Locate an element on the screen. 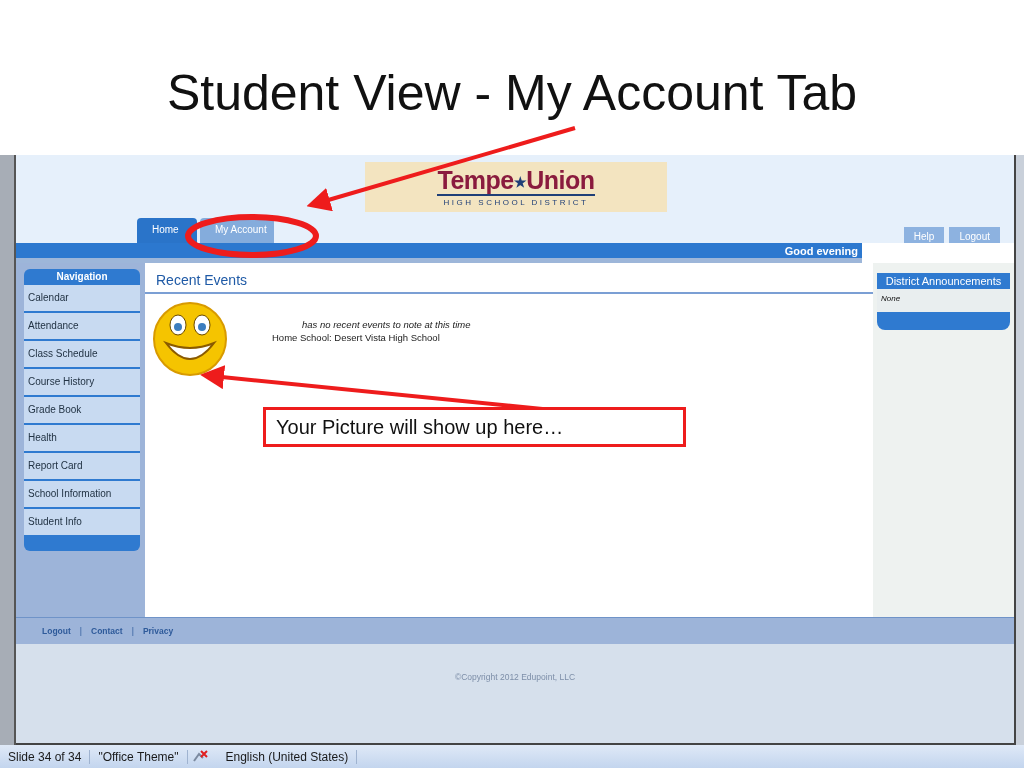 The image size is (1024, 768). section-title: Recent Events is located at coordinates (509, 278).